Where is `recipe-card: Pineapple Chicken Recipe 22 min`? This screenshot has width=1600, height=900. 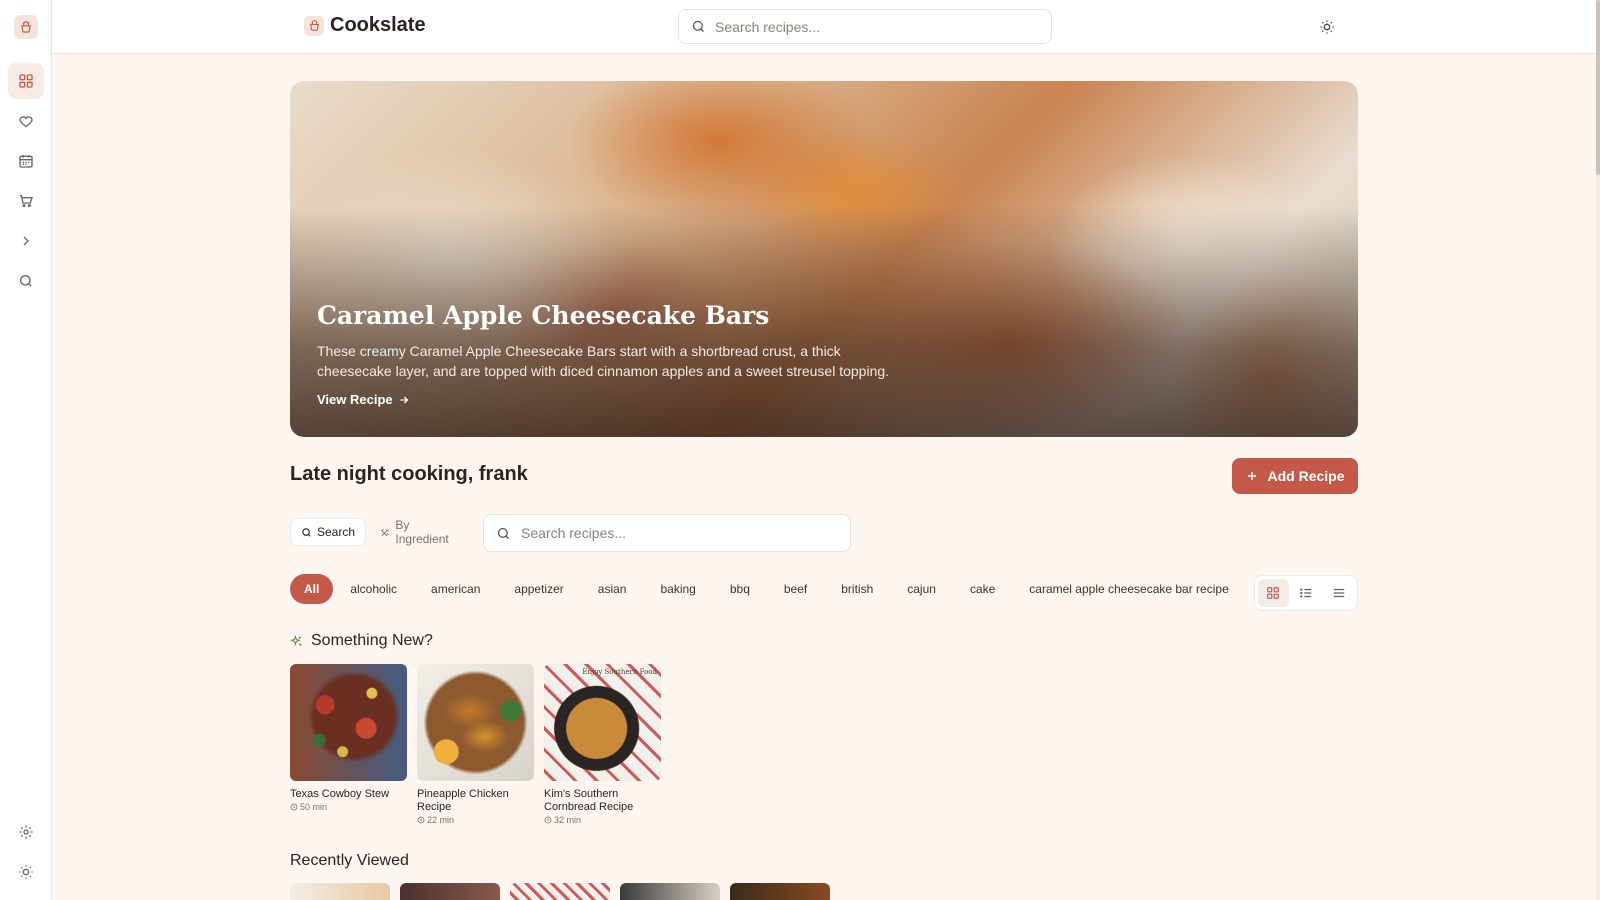
recipe-card: Pineapple Chicken Recipe 22 min is located at coordinates (475, 744).